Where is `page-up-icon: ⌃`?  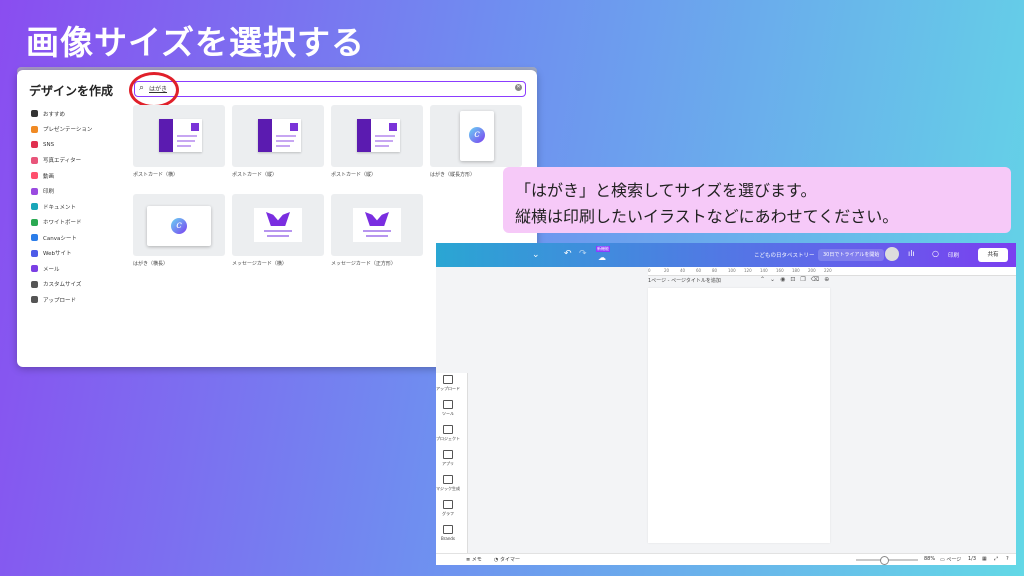 page-up-icon: ⌃ is located at coordinates (765, 279).